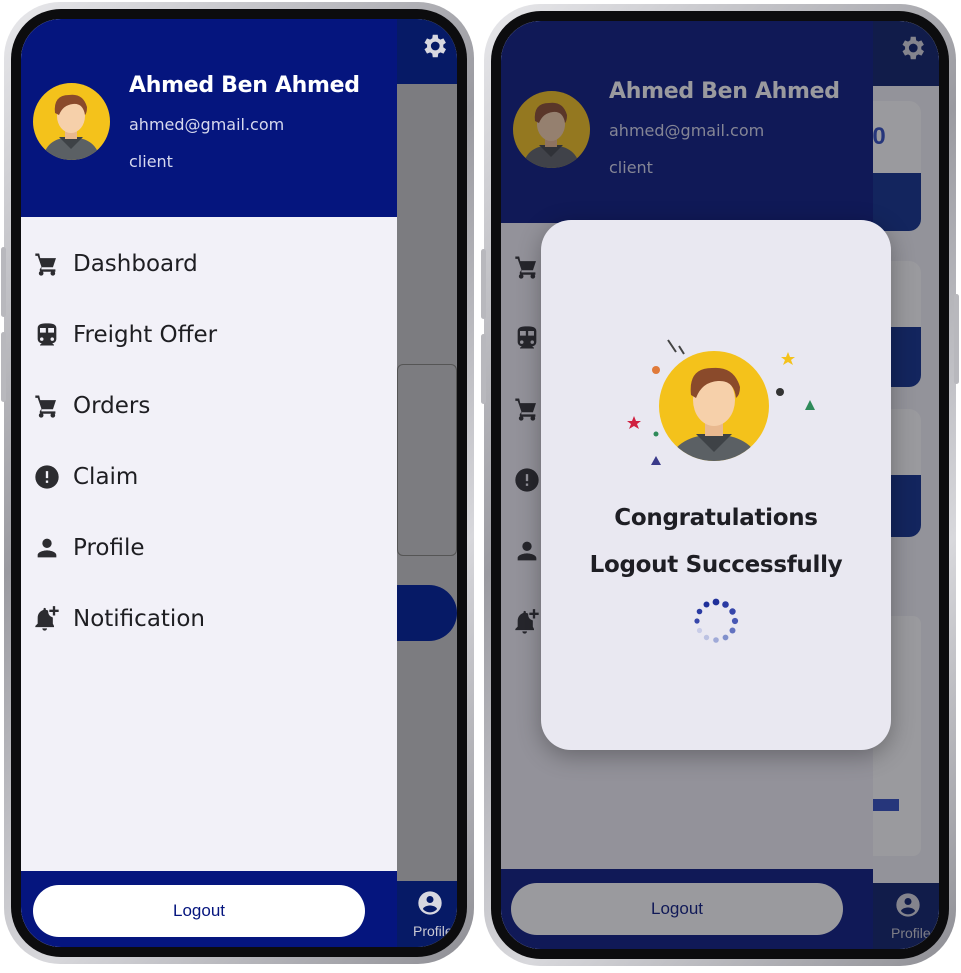 The height and width of the screenshot is (973, 961). I want to click on dialog-title: Congratulations, so click(716, 518).